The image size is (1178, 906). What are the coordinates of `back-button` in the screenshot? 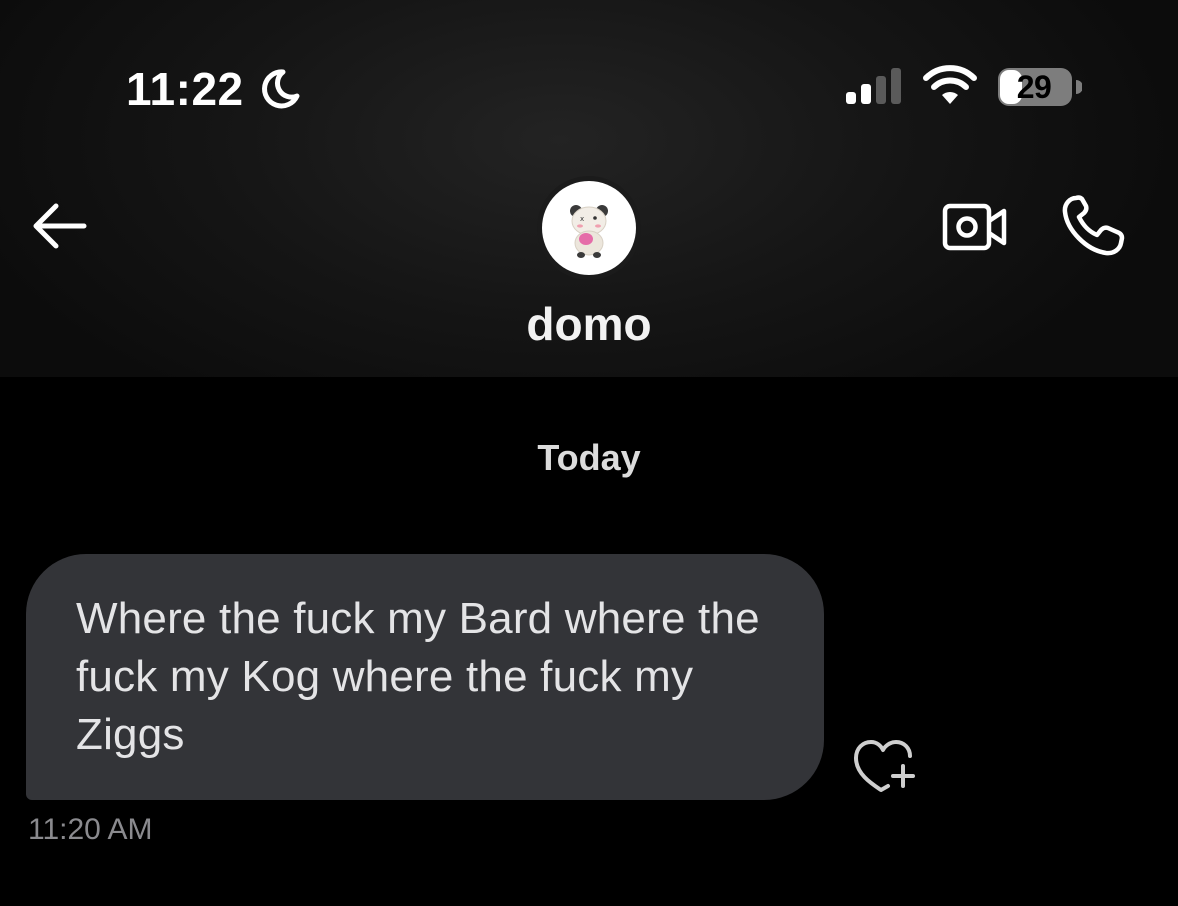 It's located at (60, 226).